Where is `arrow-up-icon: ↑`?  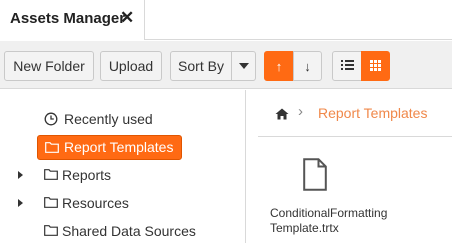
arrow-up-icon: ↑ is located at coordinates (279, 66).